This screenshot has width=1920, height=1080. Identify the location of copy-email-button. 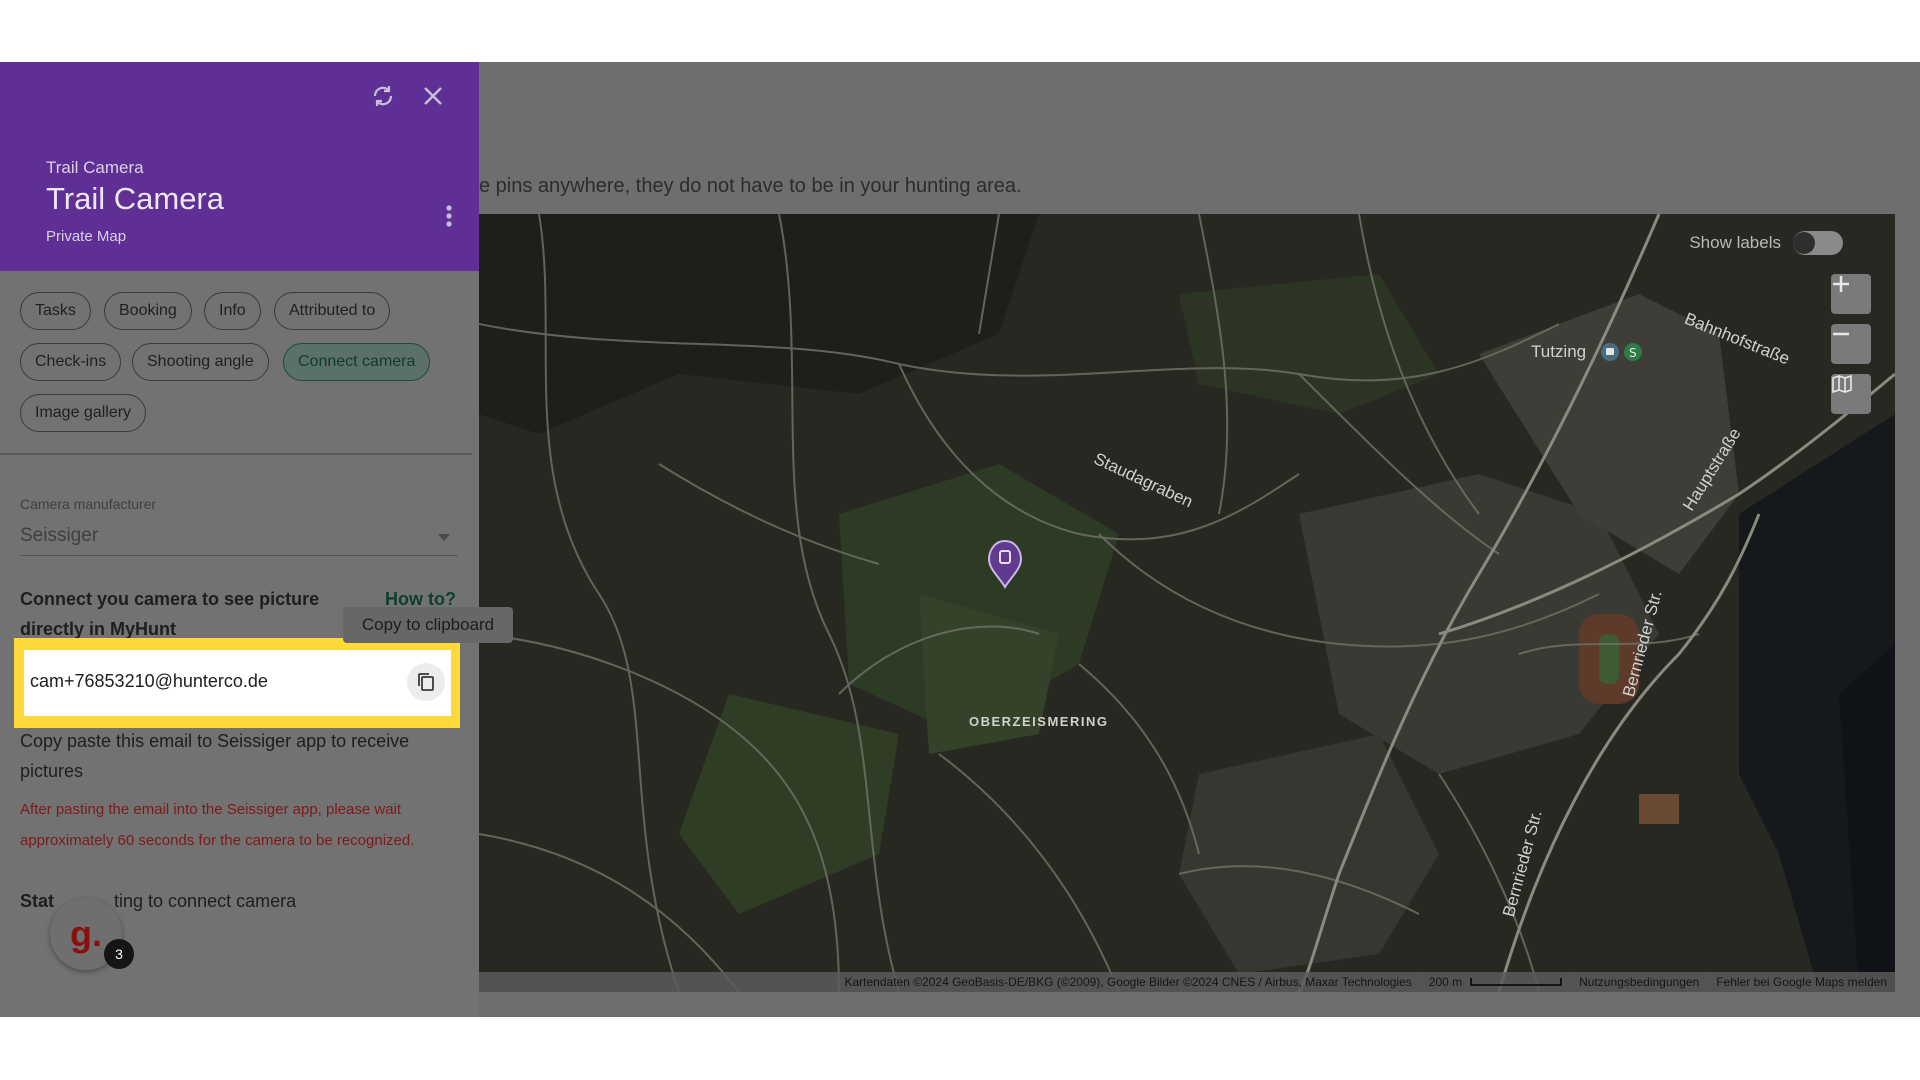
(426, 682).